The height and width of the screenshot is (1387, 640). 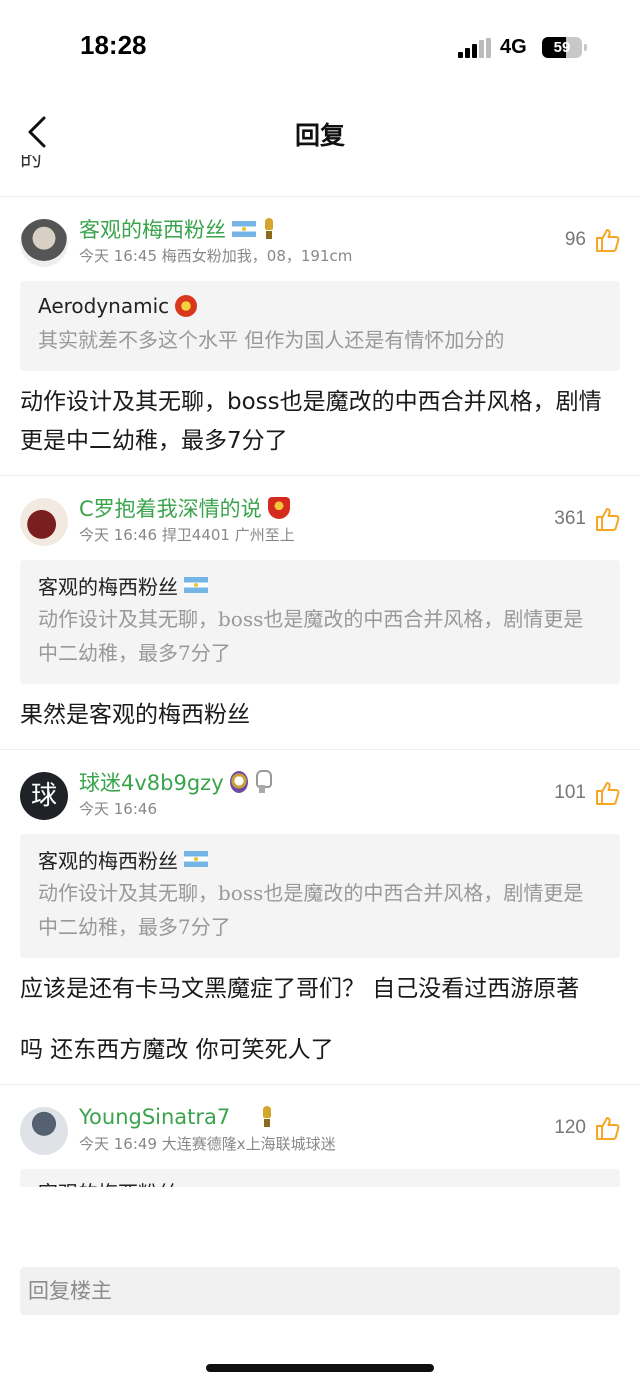 I want to click on comment-body: 动作设计及其无聊，boss也是魔改的中西合并风格，剧情更是中二幼稚，最多7分了, so click(x=320, y=423).